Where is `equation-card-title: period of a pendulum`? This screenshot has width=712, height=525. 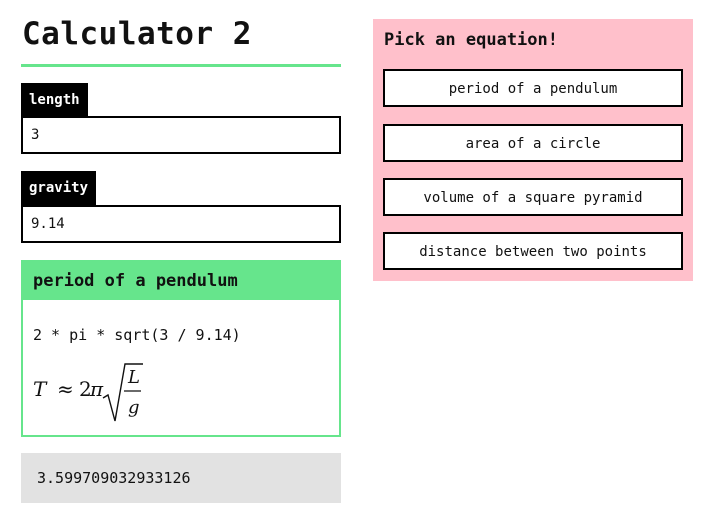
equation-card-title: period of a pendulum is located at coordinates (181, 281).